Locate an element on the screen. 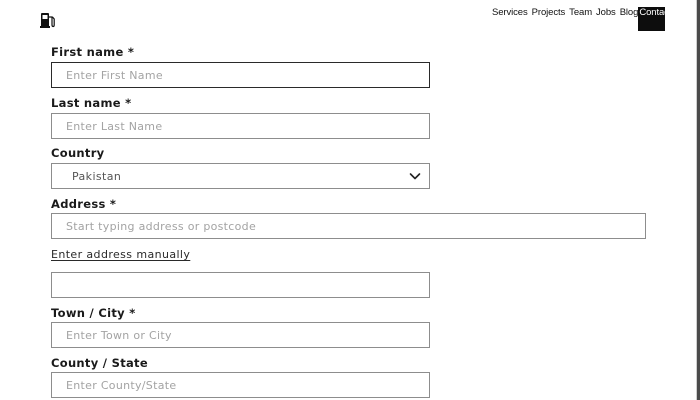 The width and height of the screenshot is (700, 400). nav-jobs: Jobs is located at coordinates (606, 13).